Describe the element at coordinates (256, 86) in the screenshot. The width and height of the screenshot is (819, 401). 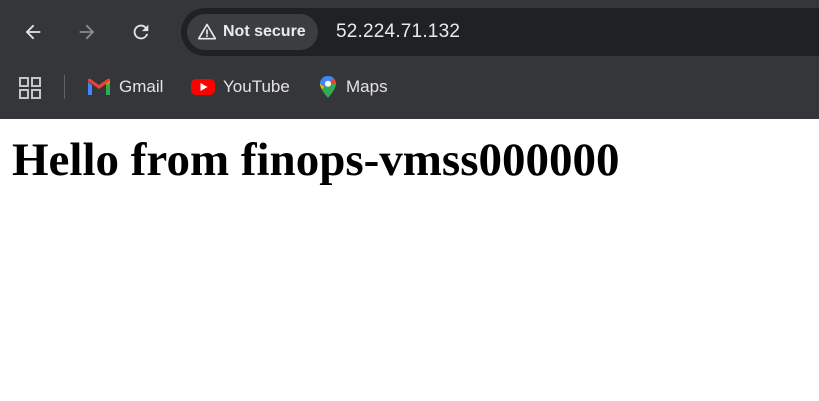
I see `bookmark-label: YouTube` at that location.